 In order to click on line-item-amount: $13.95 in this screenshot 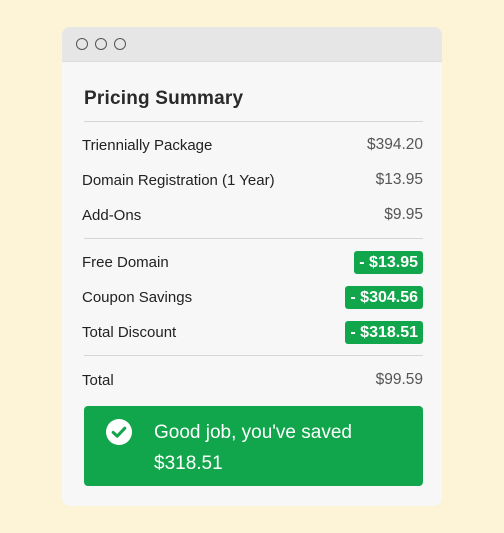, I will do `click(399, 179)`.